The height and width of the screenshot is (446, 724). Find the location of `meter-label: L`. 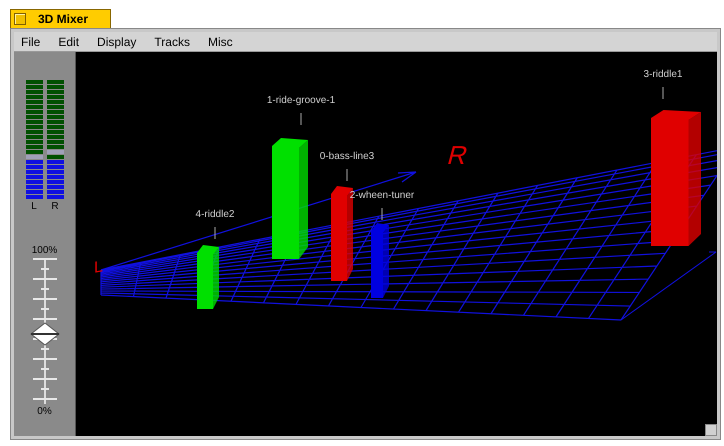

meter-label: L is located at coordinates (34, 207).